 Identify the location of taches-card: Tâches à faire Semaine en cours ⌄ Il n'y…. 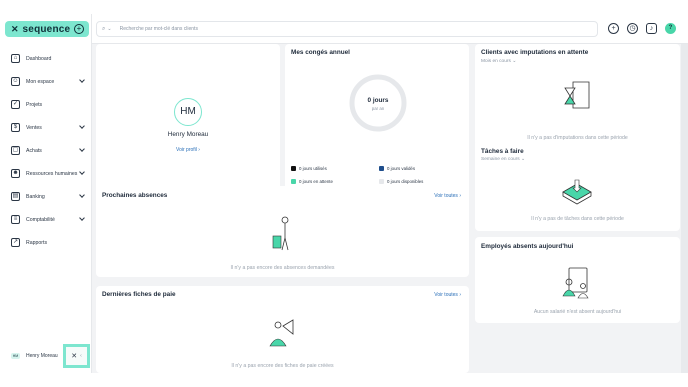
(577, 185).